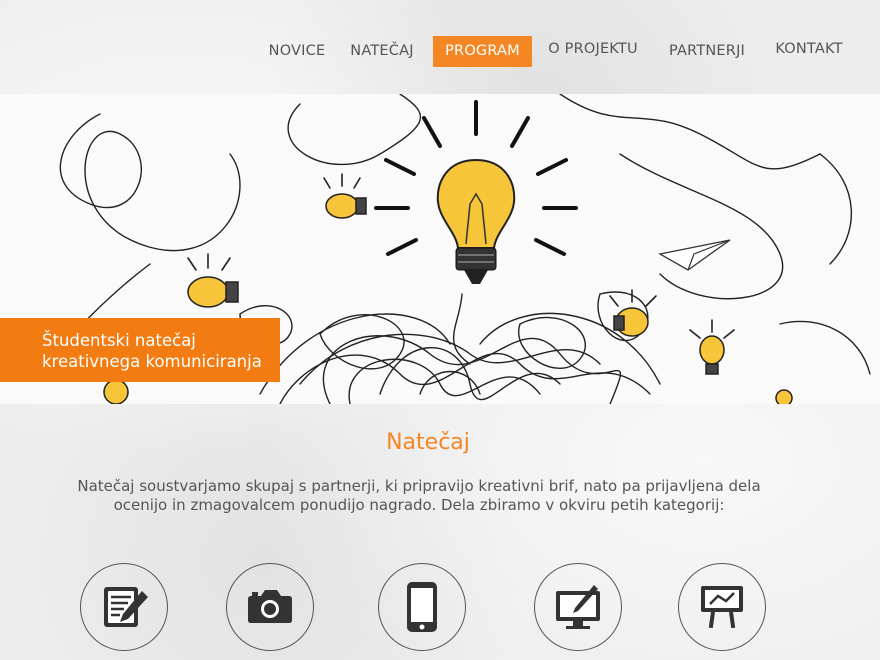 The width and height of the screenshot is (880, 660). What do you see at coordinates (809, 49) in the screenshot?
I see `nav-item-kontakt: KONTAKT` at bounding box center [809, 49].